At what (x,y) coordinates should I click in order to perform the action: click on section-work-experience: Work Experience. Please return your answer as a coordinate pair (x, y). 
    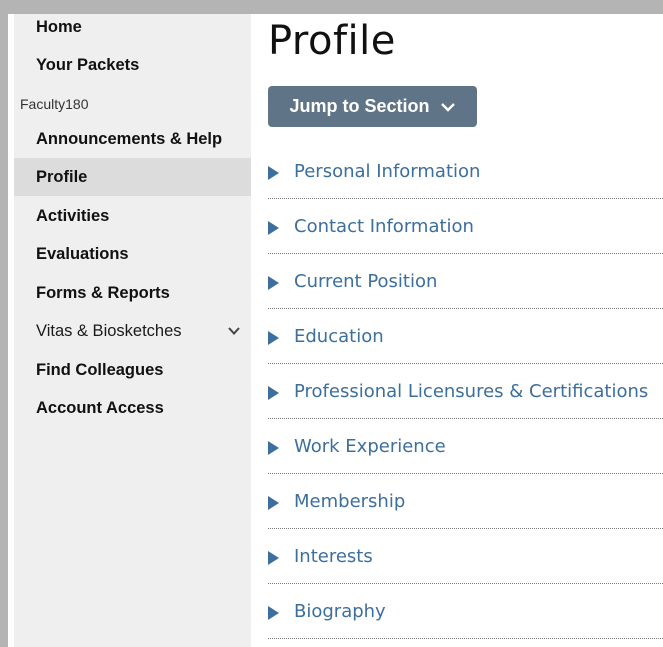
    Looking at the image, I should click on (465, 446).